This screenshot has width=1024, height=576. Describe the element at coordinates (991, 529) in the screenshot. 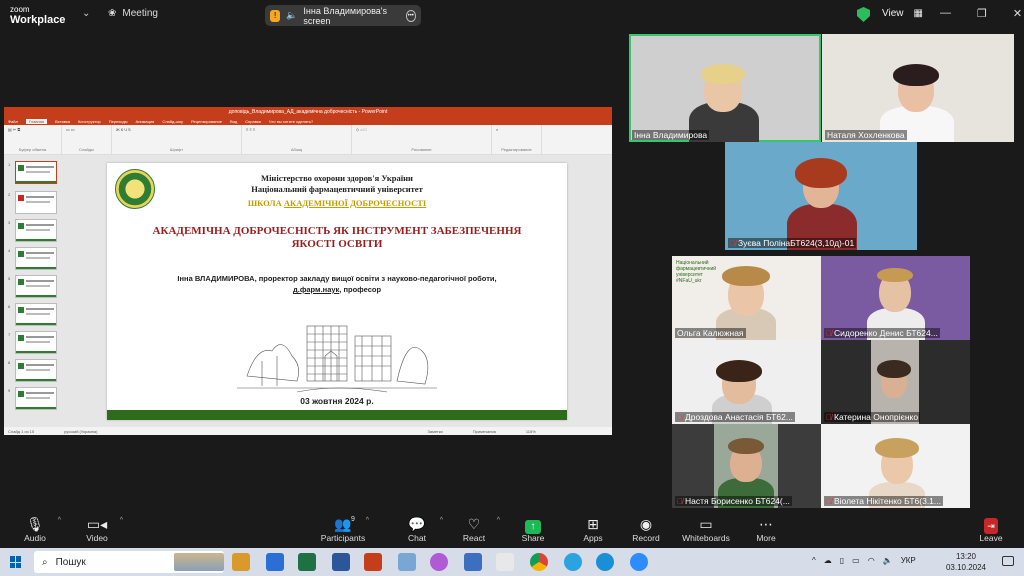

I see `leave-button: ⇥ Leave` at that location.